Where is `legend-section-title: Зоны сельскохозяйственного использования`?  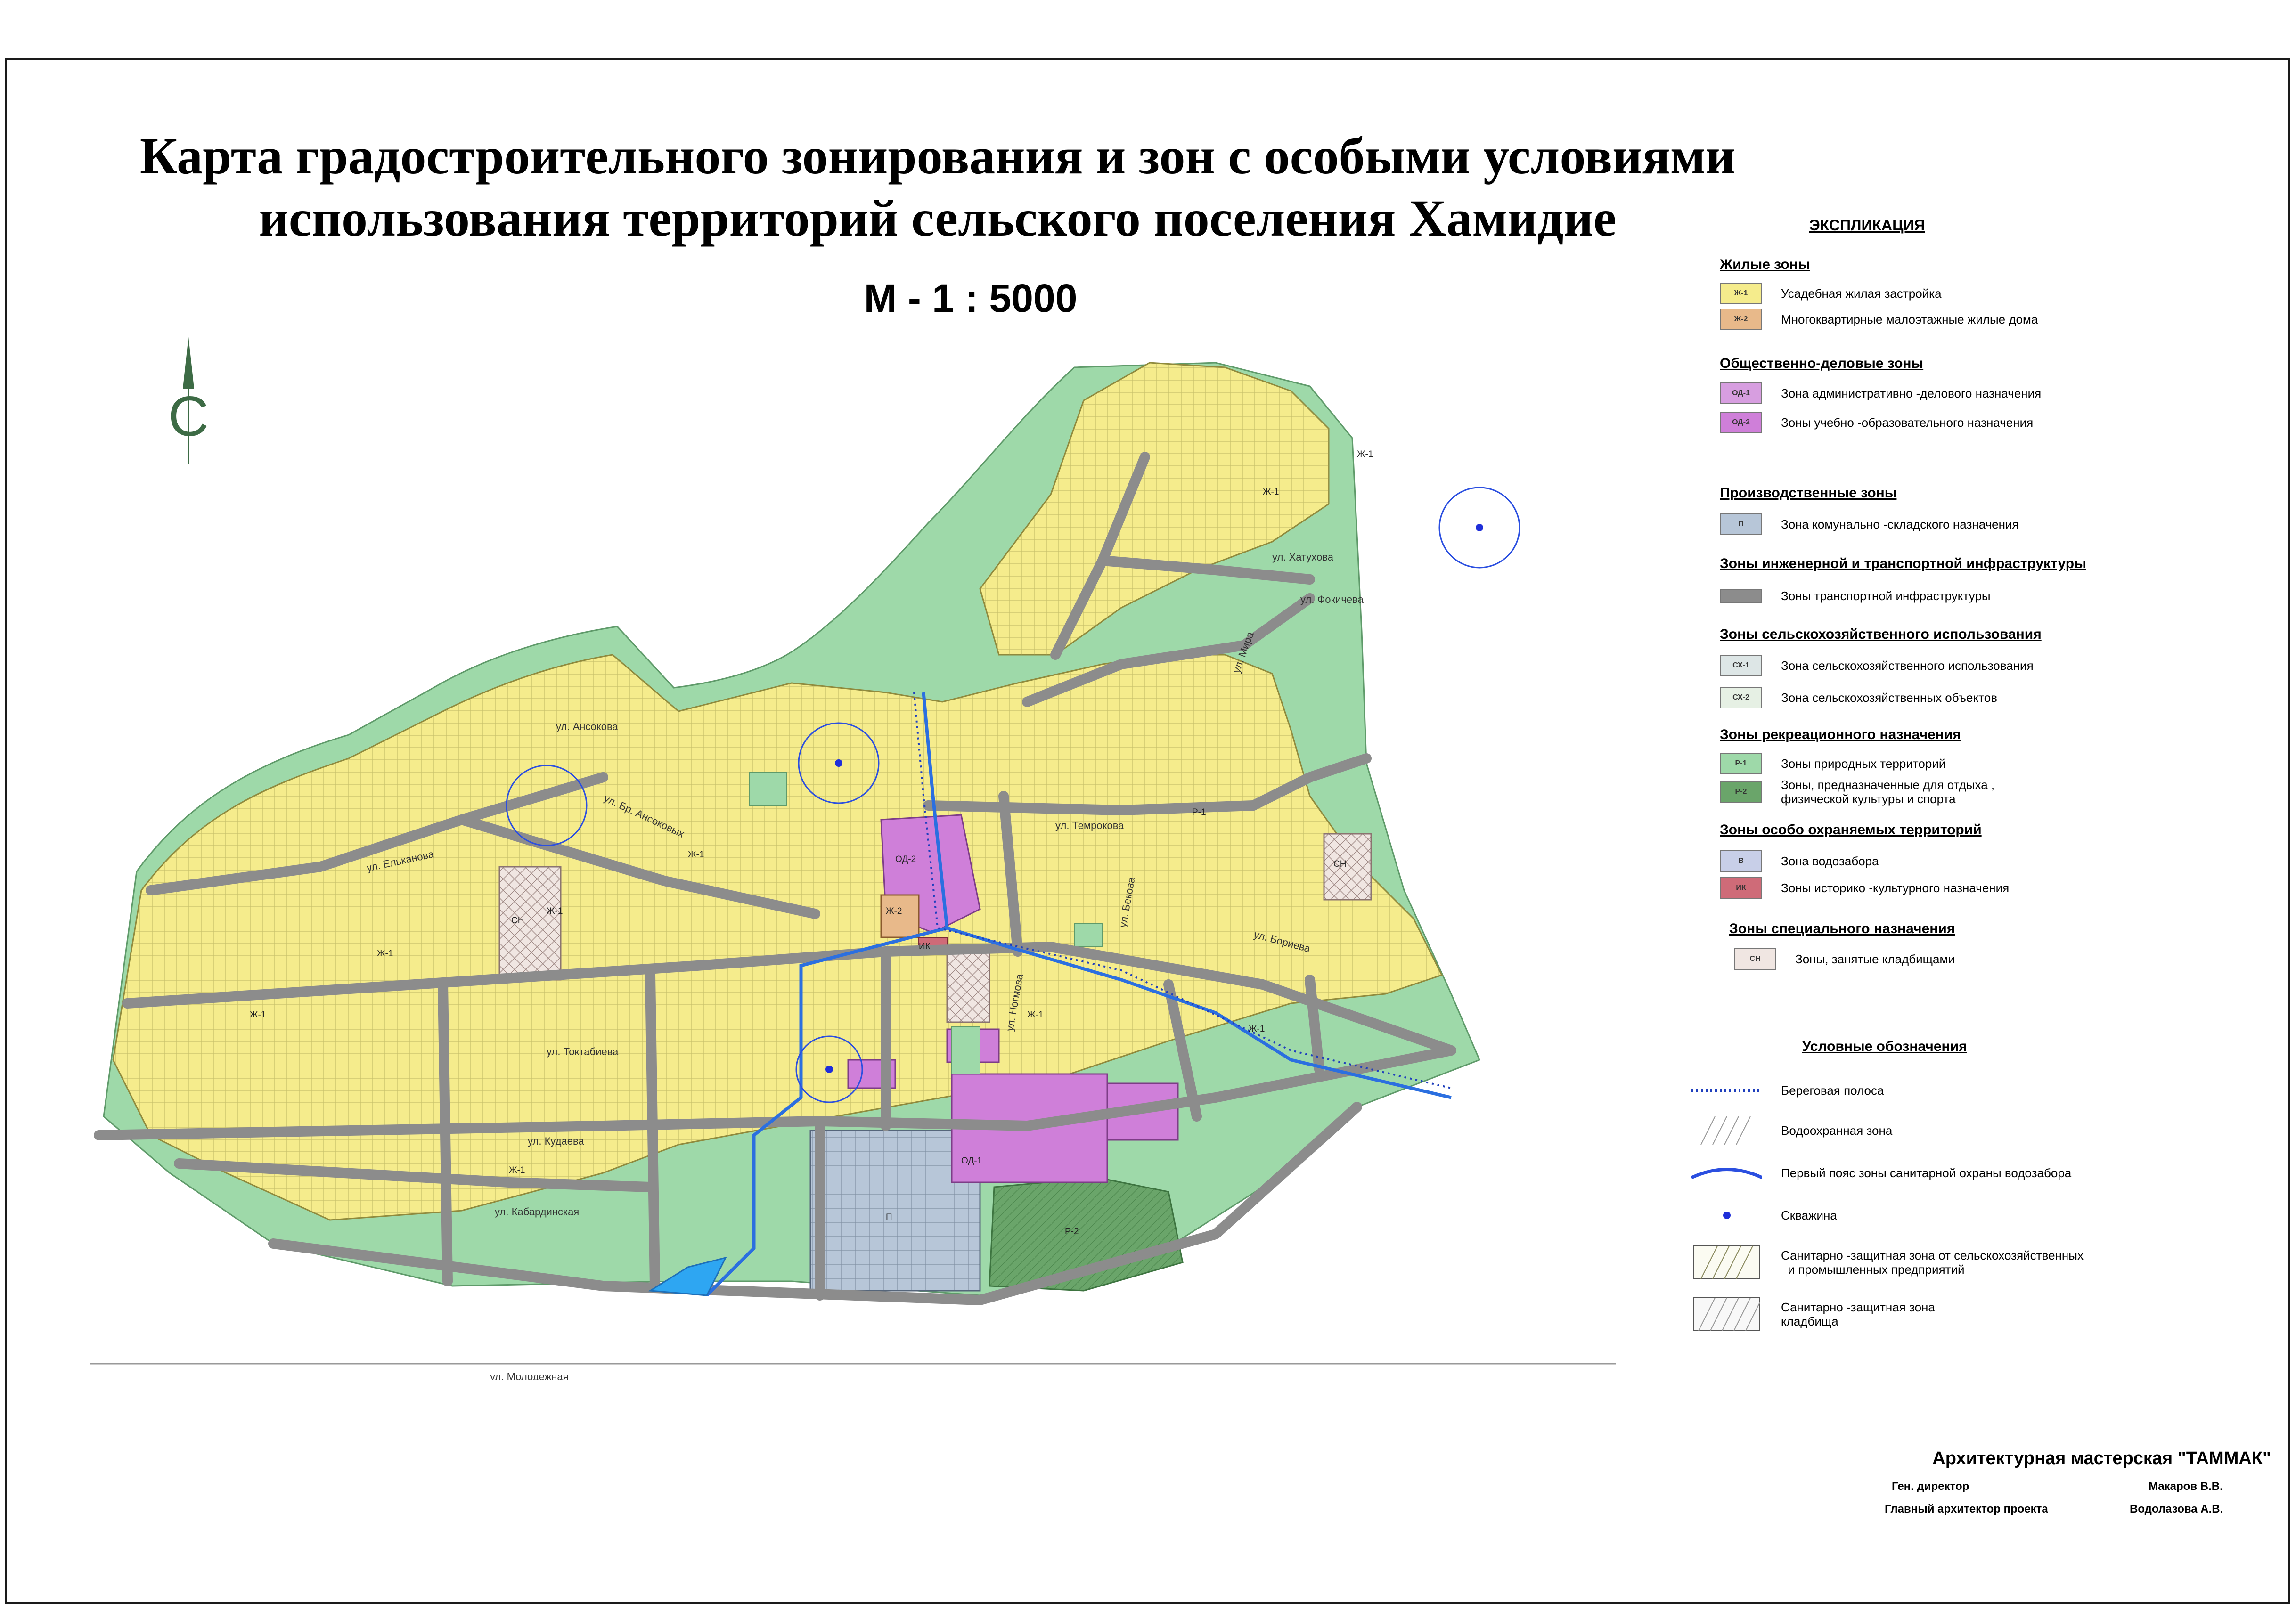 legend-section-title: Зоны сельскохозяйственного использования is located at coordinates (1881, 634).